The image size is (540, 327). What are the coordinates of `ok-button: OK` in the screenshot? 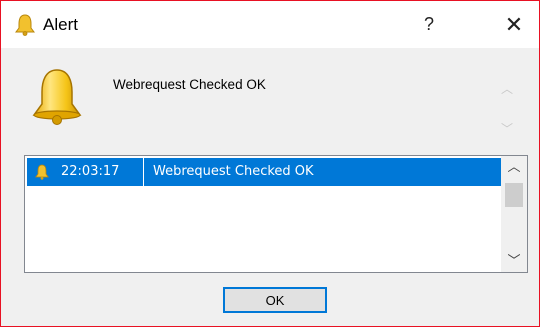 It's located at (275, 300).